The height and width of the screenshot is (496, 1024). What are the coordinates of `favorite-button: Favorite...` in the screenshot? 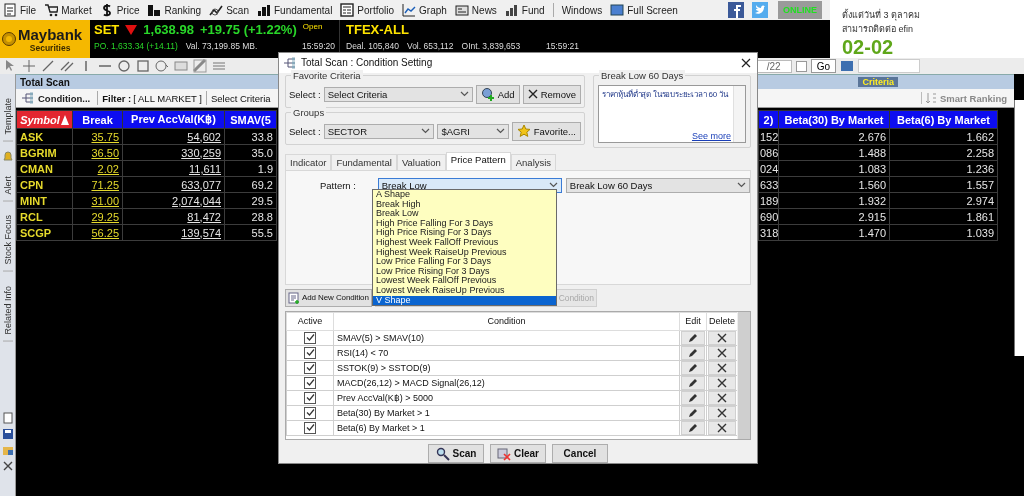 It's located at (546, 131).